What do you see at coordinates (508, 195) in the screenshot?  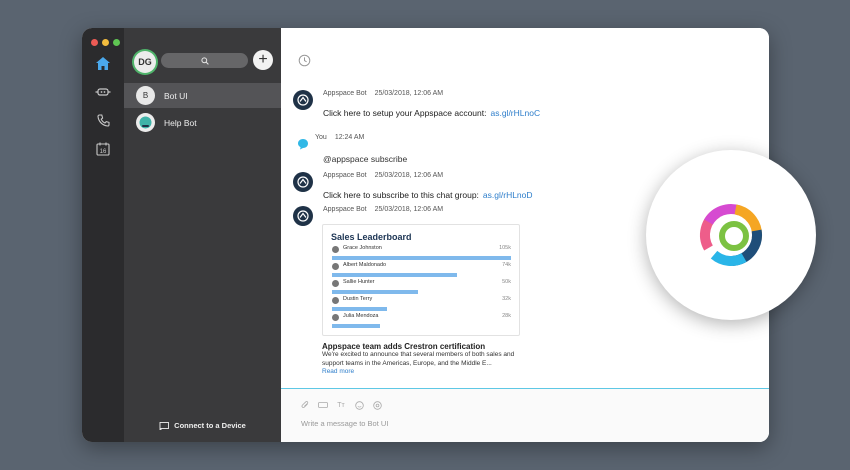 I see `message-link: as.gl/rHLnoD` at bounding box center [508, 195].